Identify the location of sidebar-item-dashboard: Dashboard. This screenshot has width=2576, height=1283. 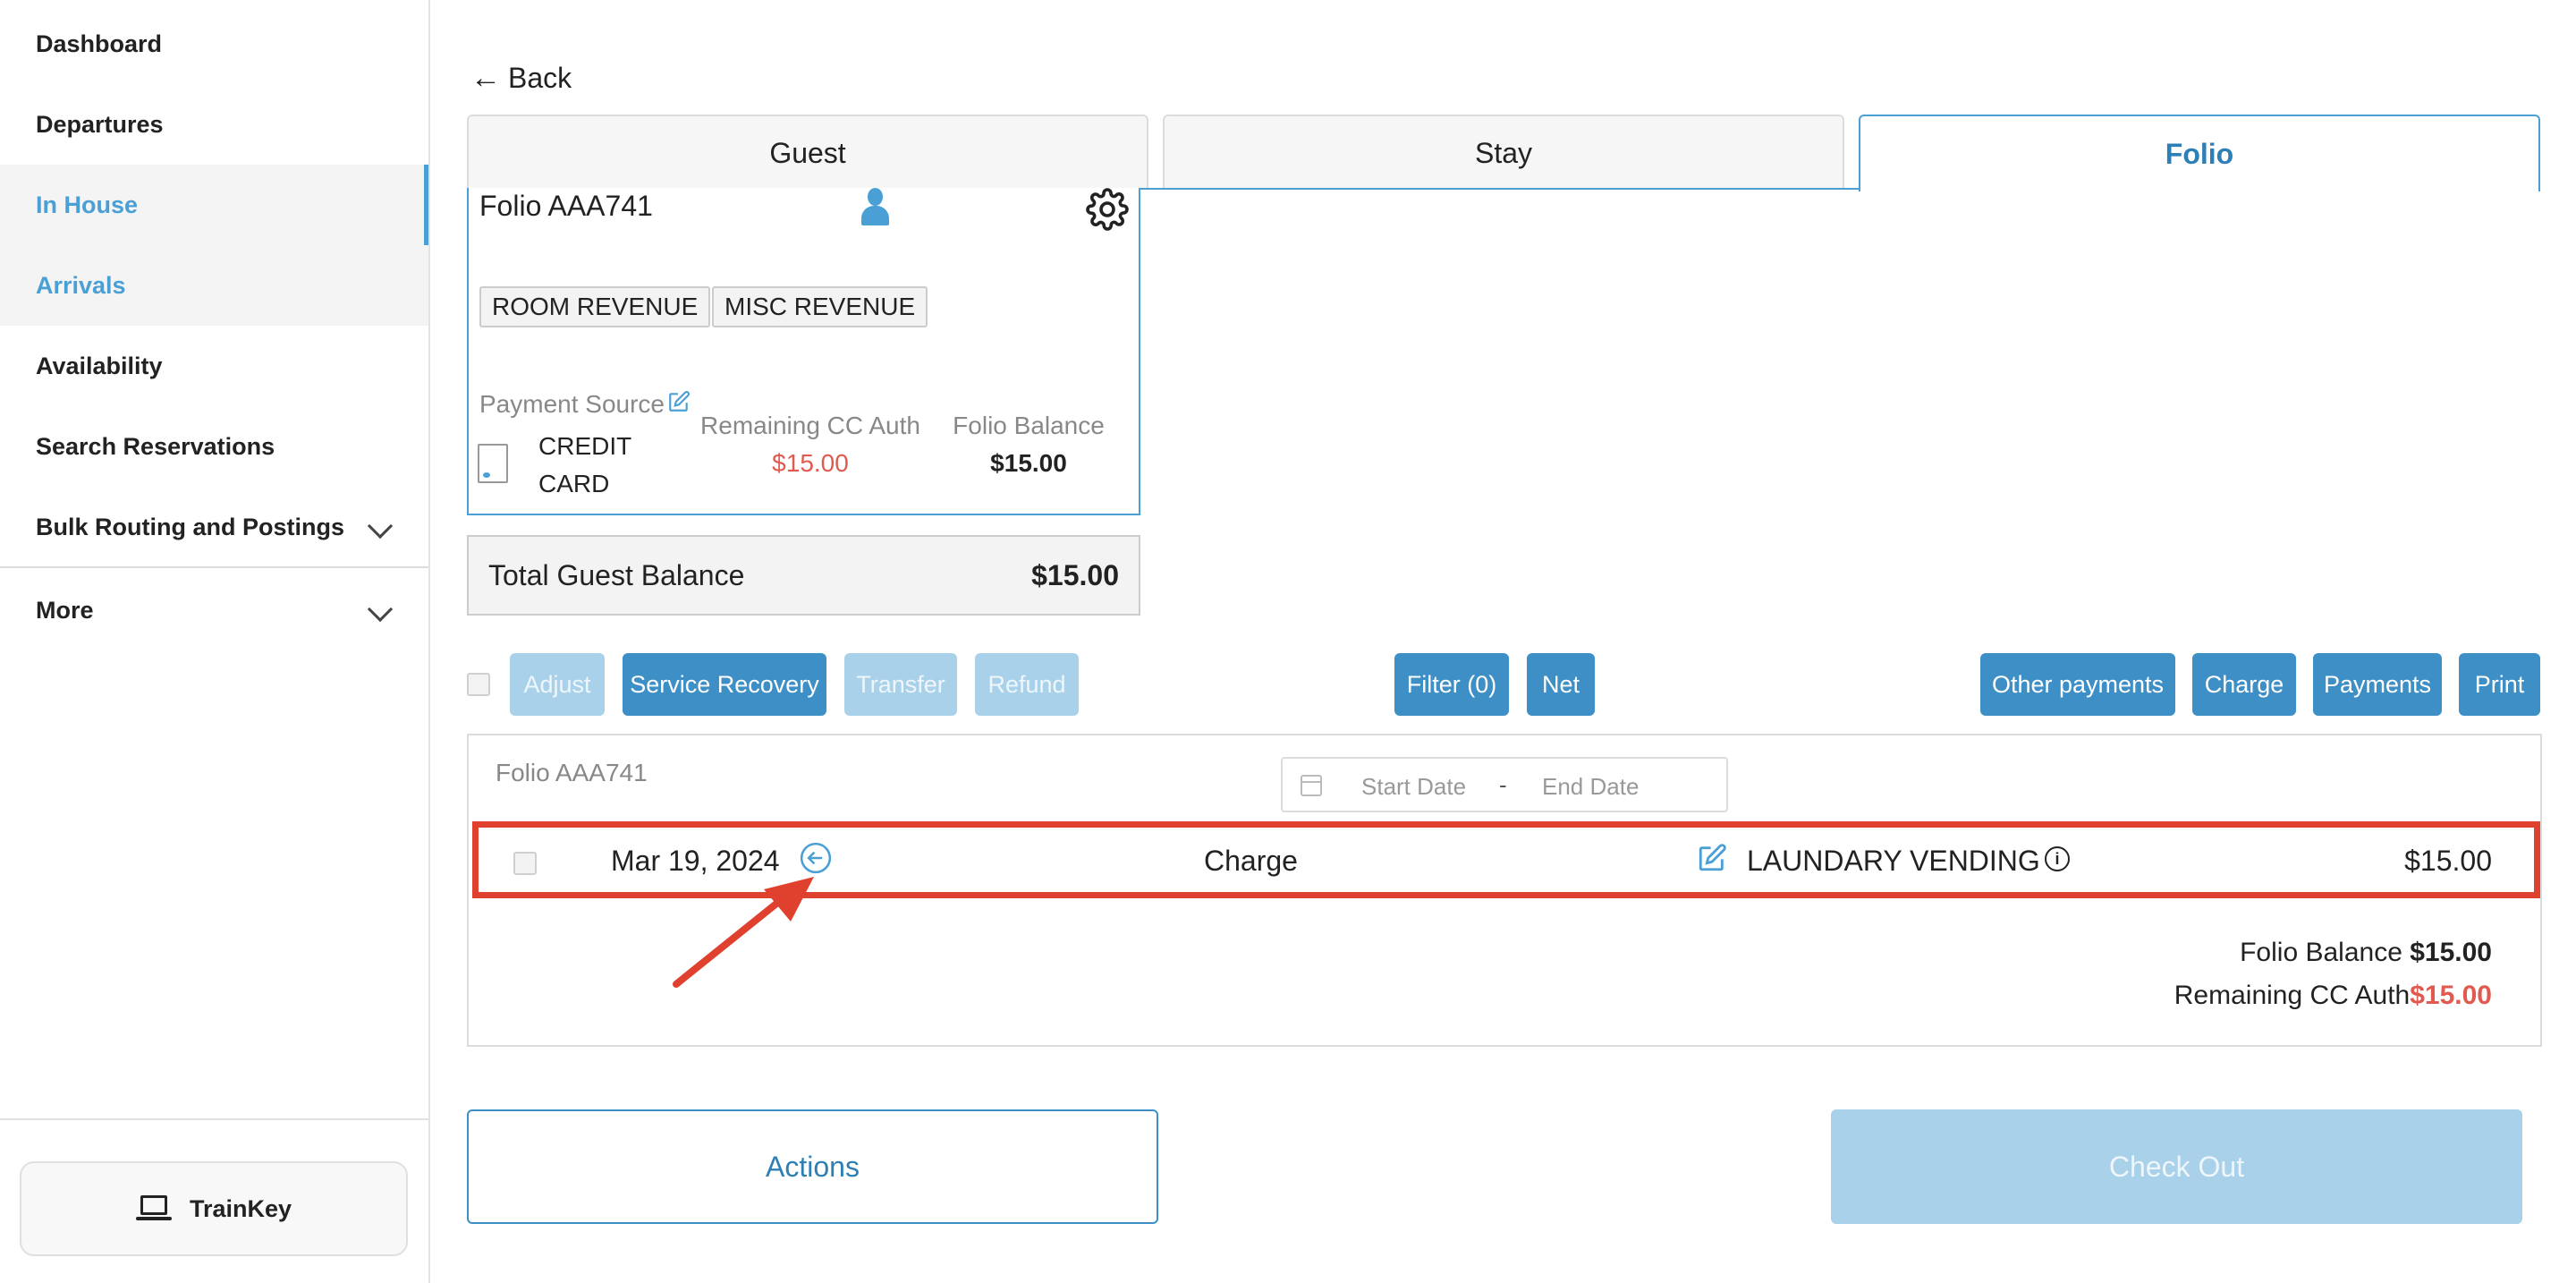
(214, 44).